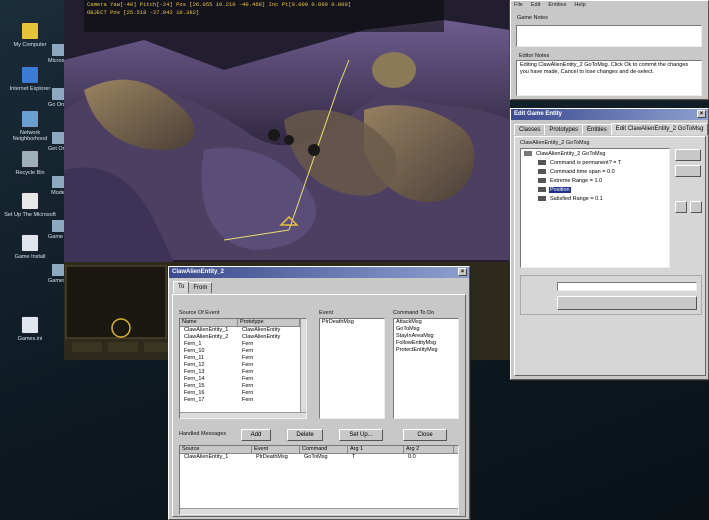 The height and width of the screenshot is (520, 709). Describe the element at coordinates (595, 154) in the screenshot. I see `tree-node: ClawAlienEntity_2 GoToMsg` at that location.